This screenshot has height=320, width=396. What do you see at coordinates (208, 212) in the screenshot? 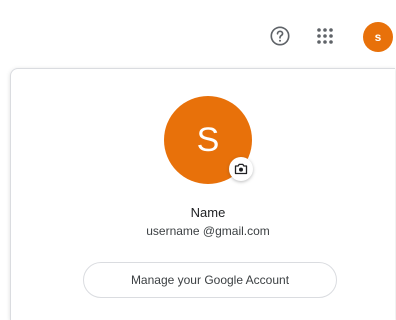
I see `account-name: Name` at bounding box center [208, 212].